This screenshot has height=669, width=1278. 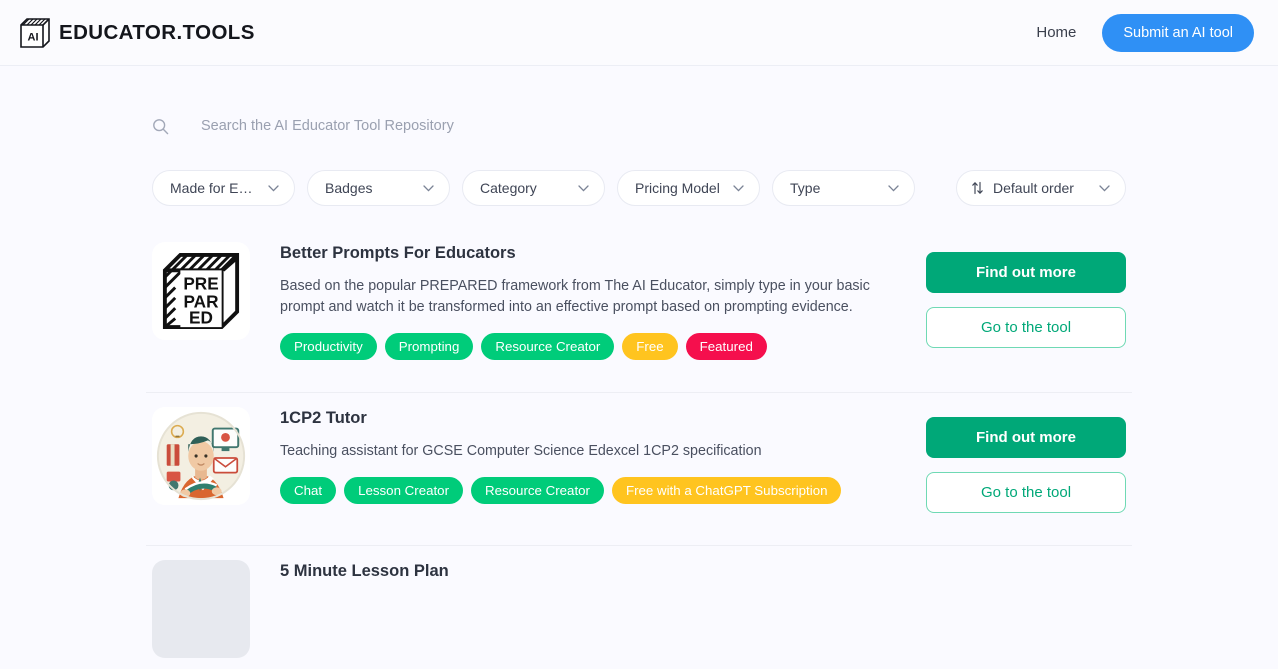 I want to click on tool-tag: Prompting, so click(x=429, y=347).